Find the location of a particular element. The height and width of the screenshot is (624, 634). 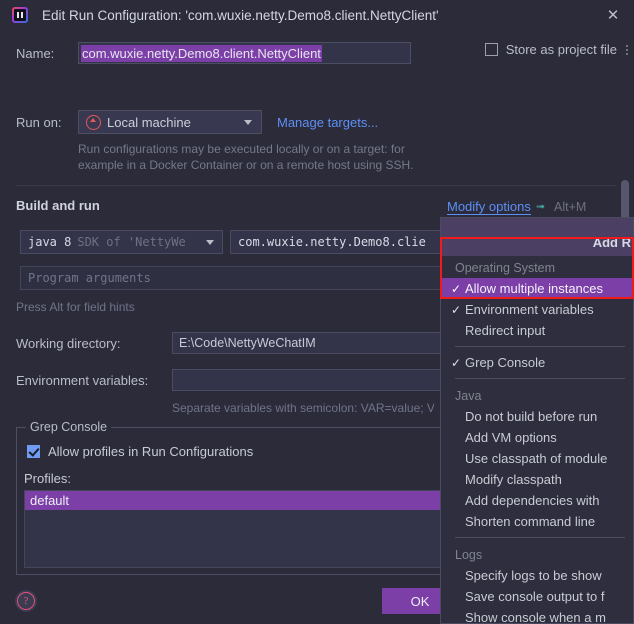

popup-menu-item-label: Shorten command line is located at coordinates (530, 521).